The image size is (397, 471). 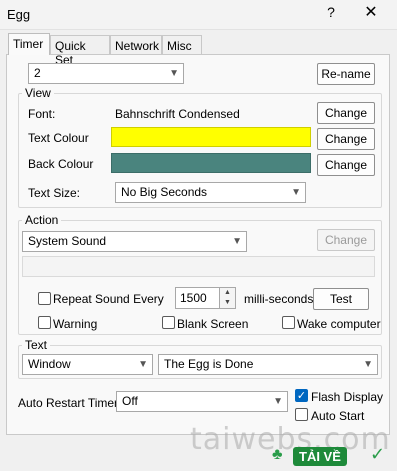 What do you see at coordinates (346, 74) in the screenshot?
I see `rename-button: Re-name` at bounding box center [346, 74].